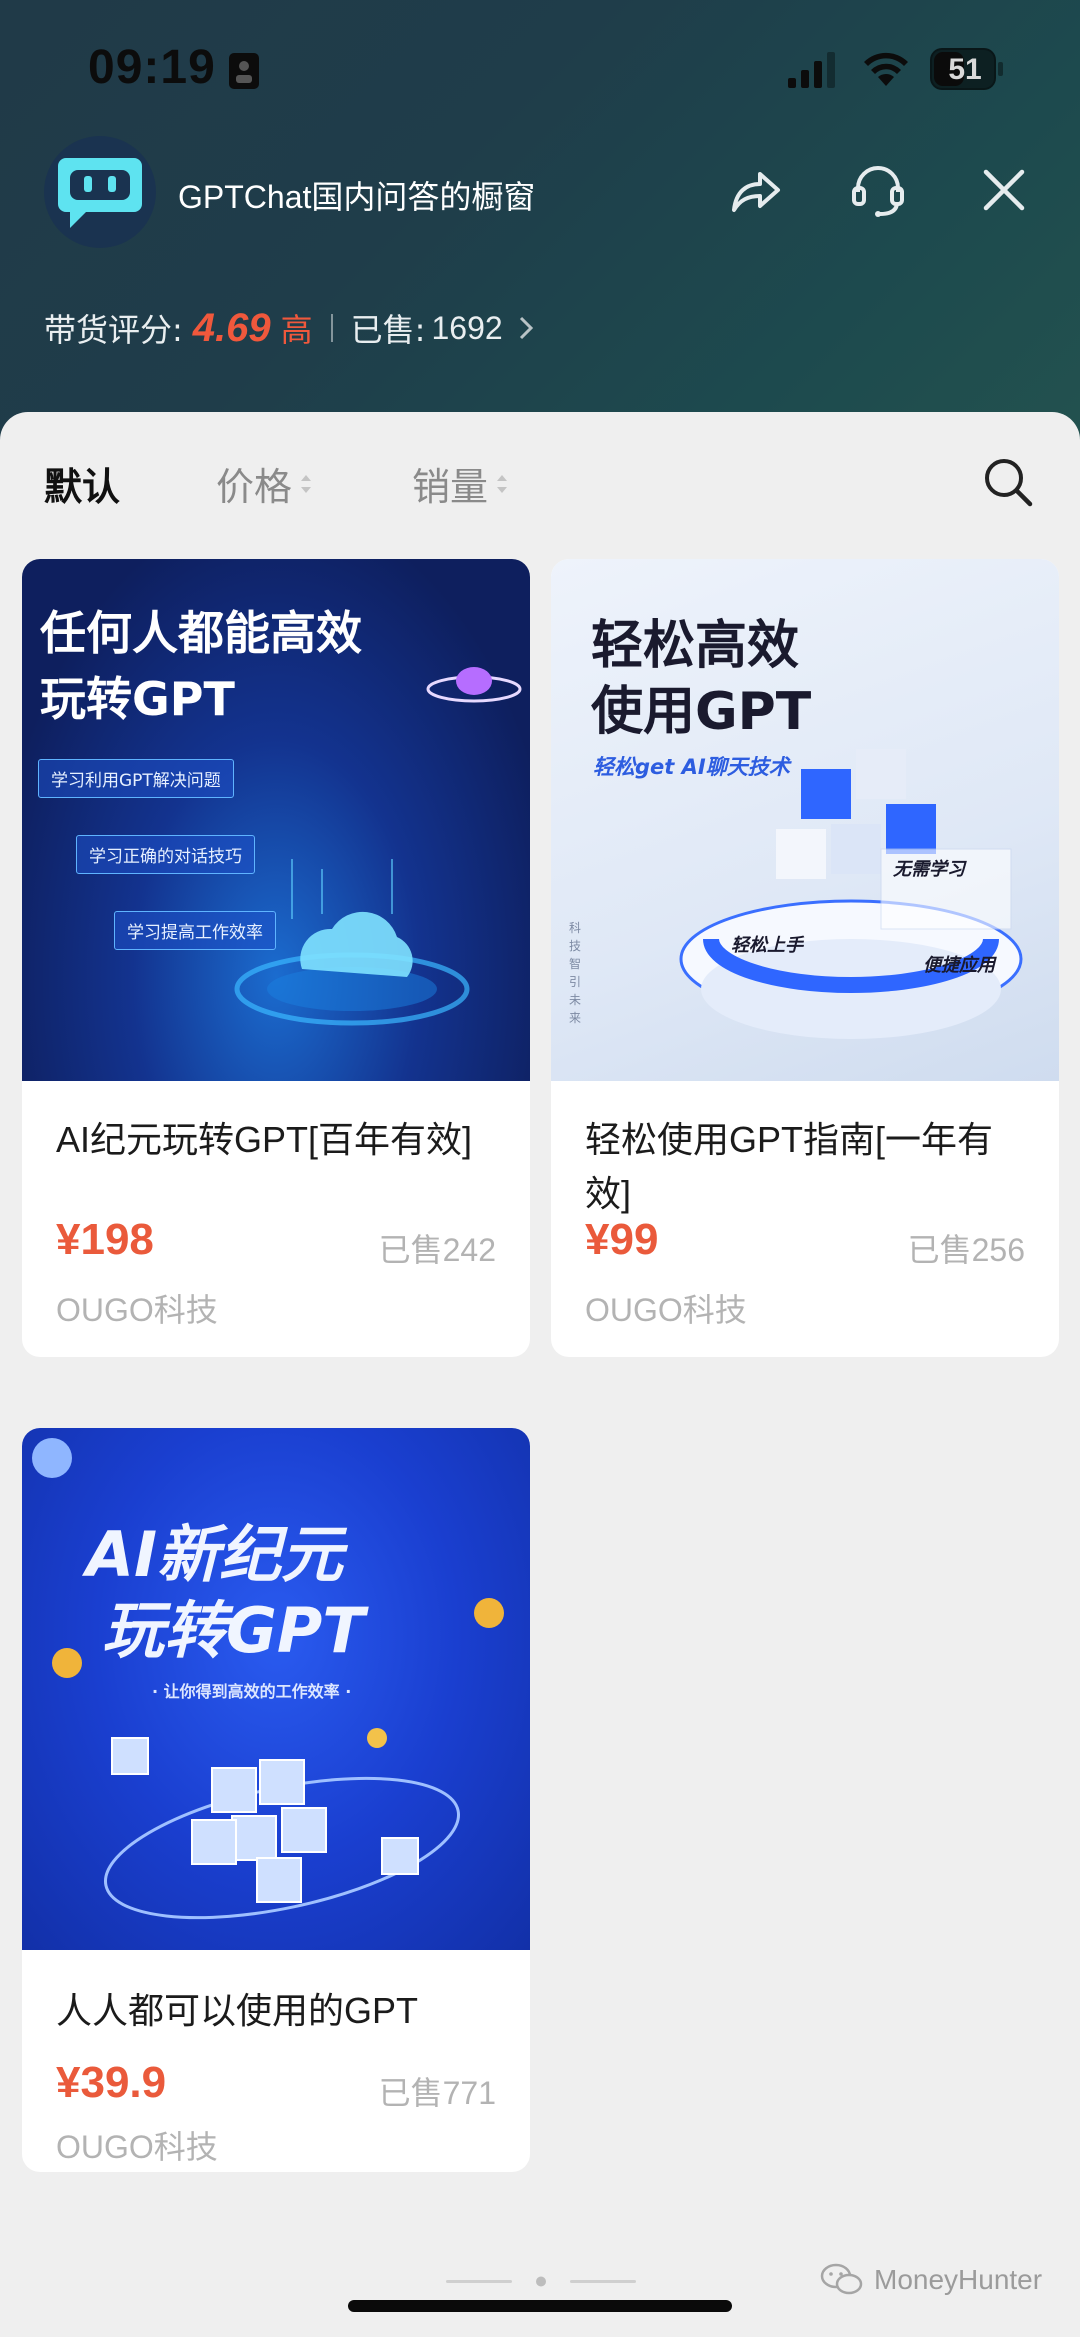 This screenshot has height=2337, width=1080. I want to click on wechat-icon, so click(841, 2279).